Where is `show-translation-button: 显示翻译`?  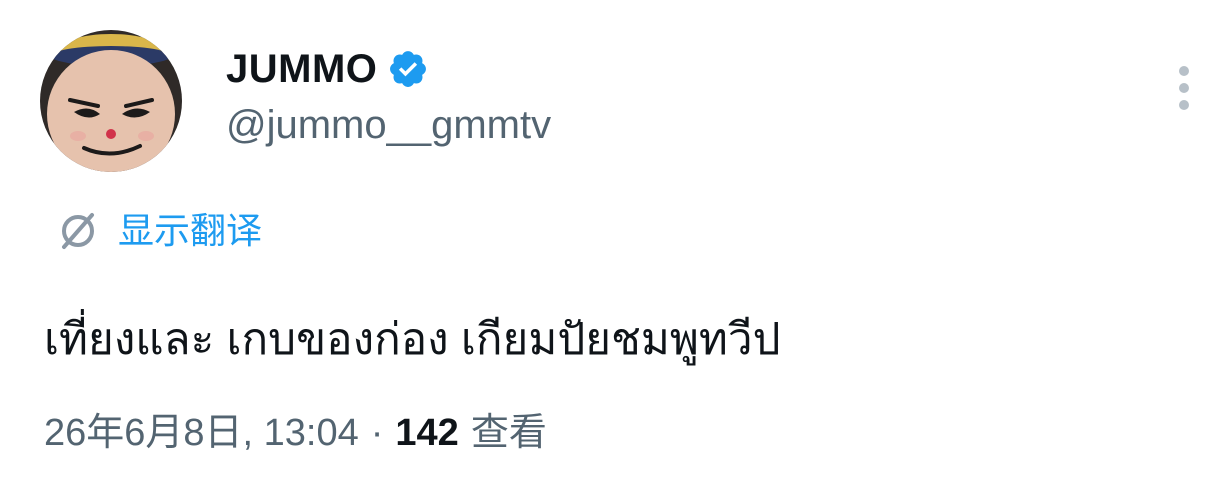
show-translation-button: 显示翻译 is located at coordinates (159, 231).